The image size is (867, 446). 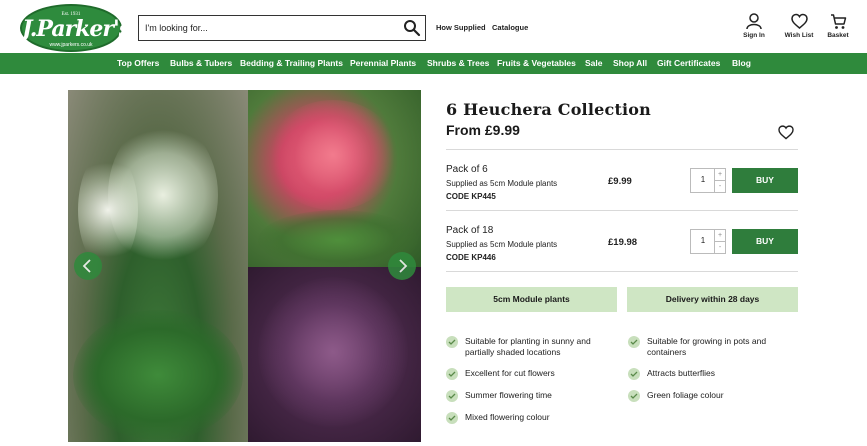 What do you see at coordinates (508, 395) in the screenshot?
I see `feature-text: Summer flowering time` at bounding box center [508, 395].